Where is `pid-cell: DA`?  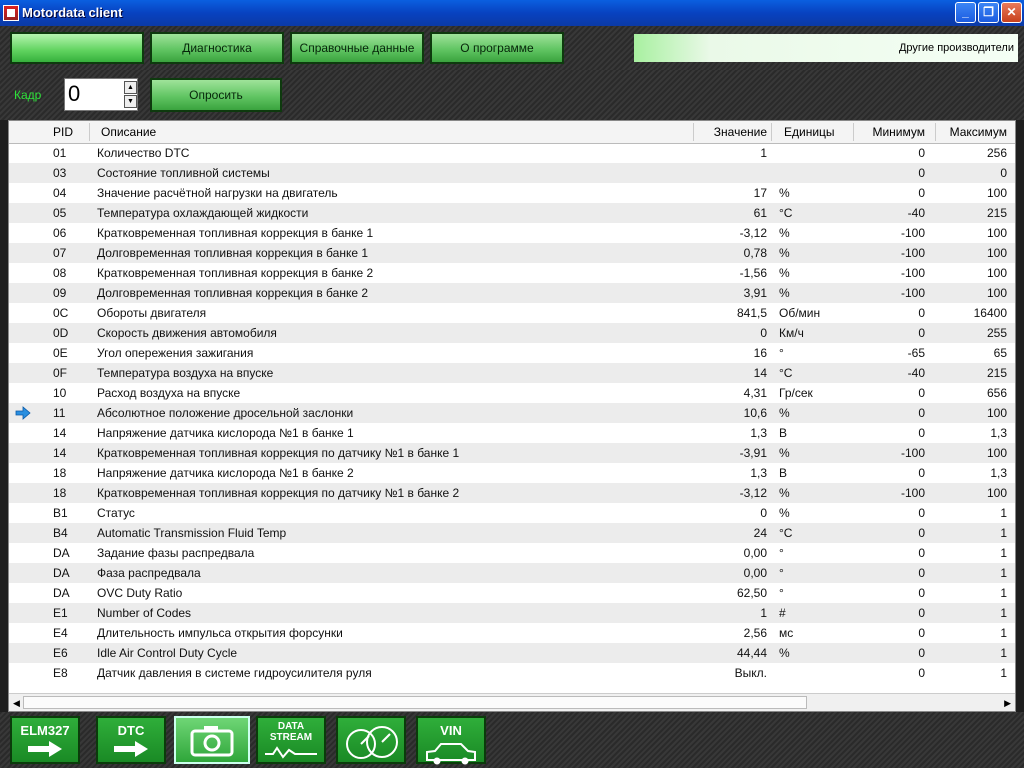 pid-cell: DA is located at coordinates (61, 593).